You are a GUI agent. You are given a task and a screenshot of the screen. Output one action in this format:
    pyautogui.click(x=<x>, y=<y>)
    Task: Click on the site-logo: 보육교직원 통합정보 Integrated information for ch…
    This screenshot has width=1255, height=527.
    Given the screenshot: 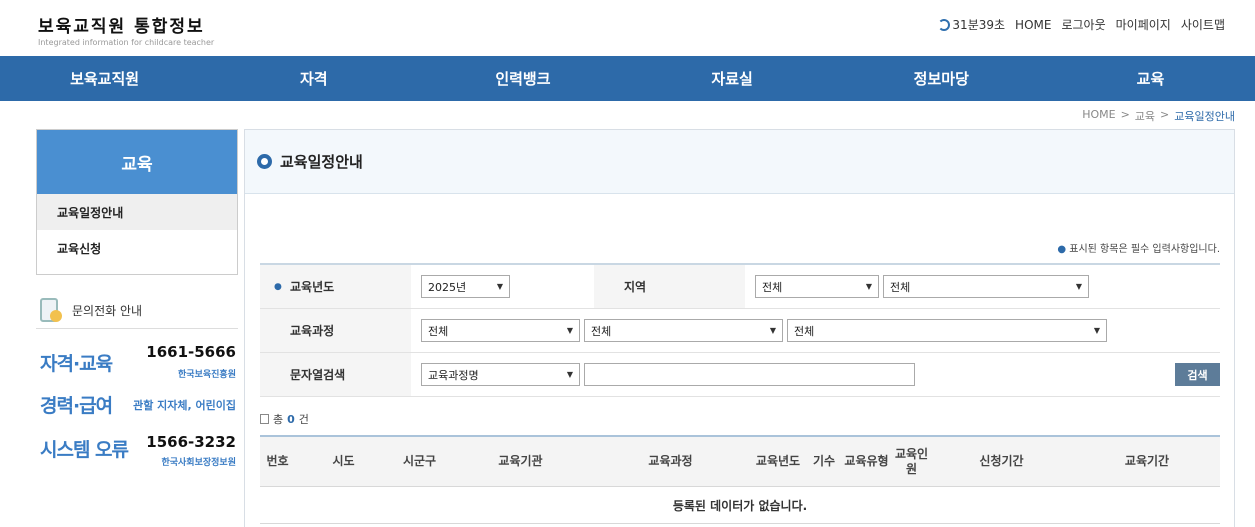 What is the action you would take?
    pyautogui.click(x=126, y=29)
    